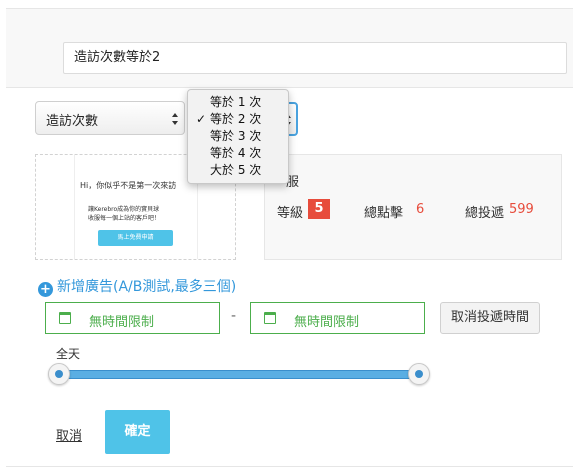 The height and width of the screenshot is (473, 573). Describe the element at coordinates (238, 153) in the screenshot. I see `dropdown-option: 等於 4 次` at that location.